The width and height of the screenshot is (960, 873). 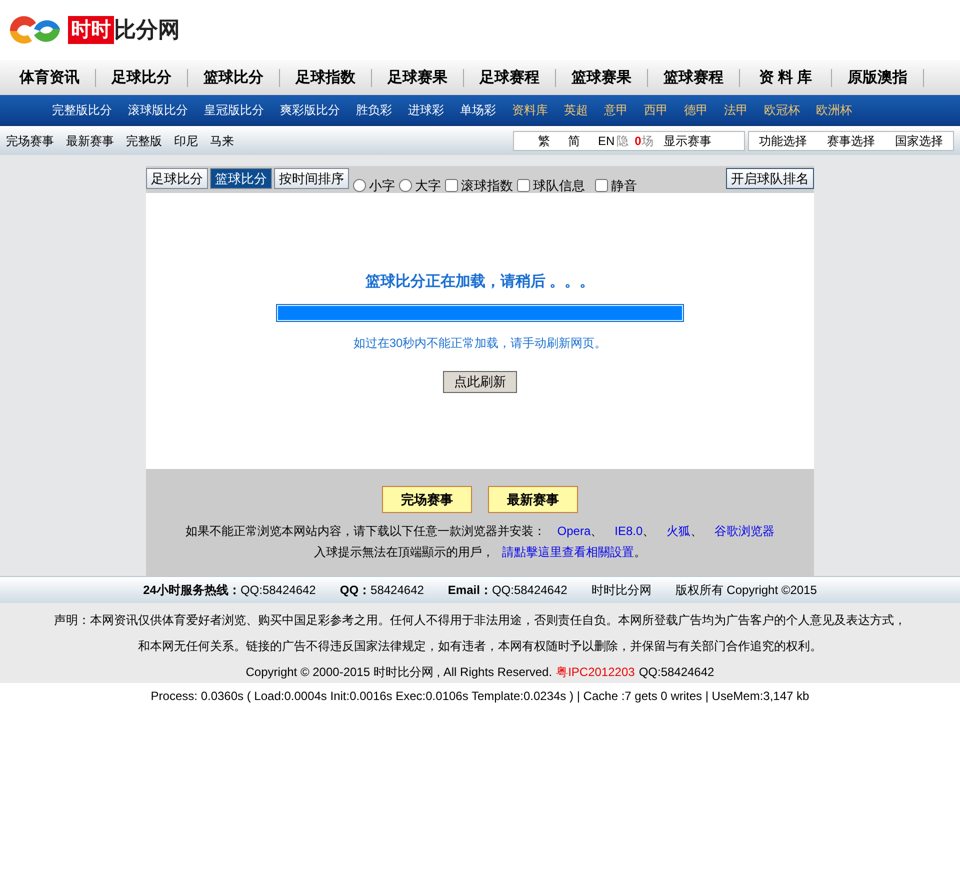 What do you see at coordinates (480, 343) in the screenshot?
I see `loading-hint: 如过在30秒内不能正常加载，请手动刷新网页。` at bounding box center [480, 343].